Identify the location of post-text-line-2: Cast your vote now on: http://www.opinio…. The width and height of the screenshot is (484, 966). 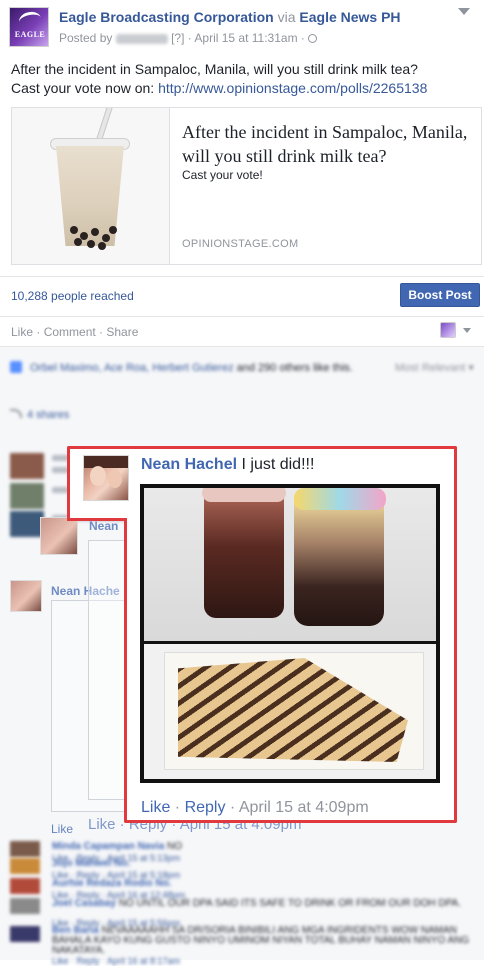
(219, 88).